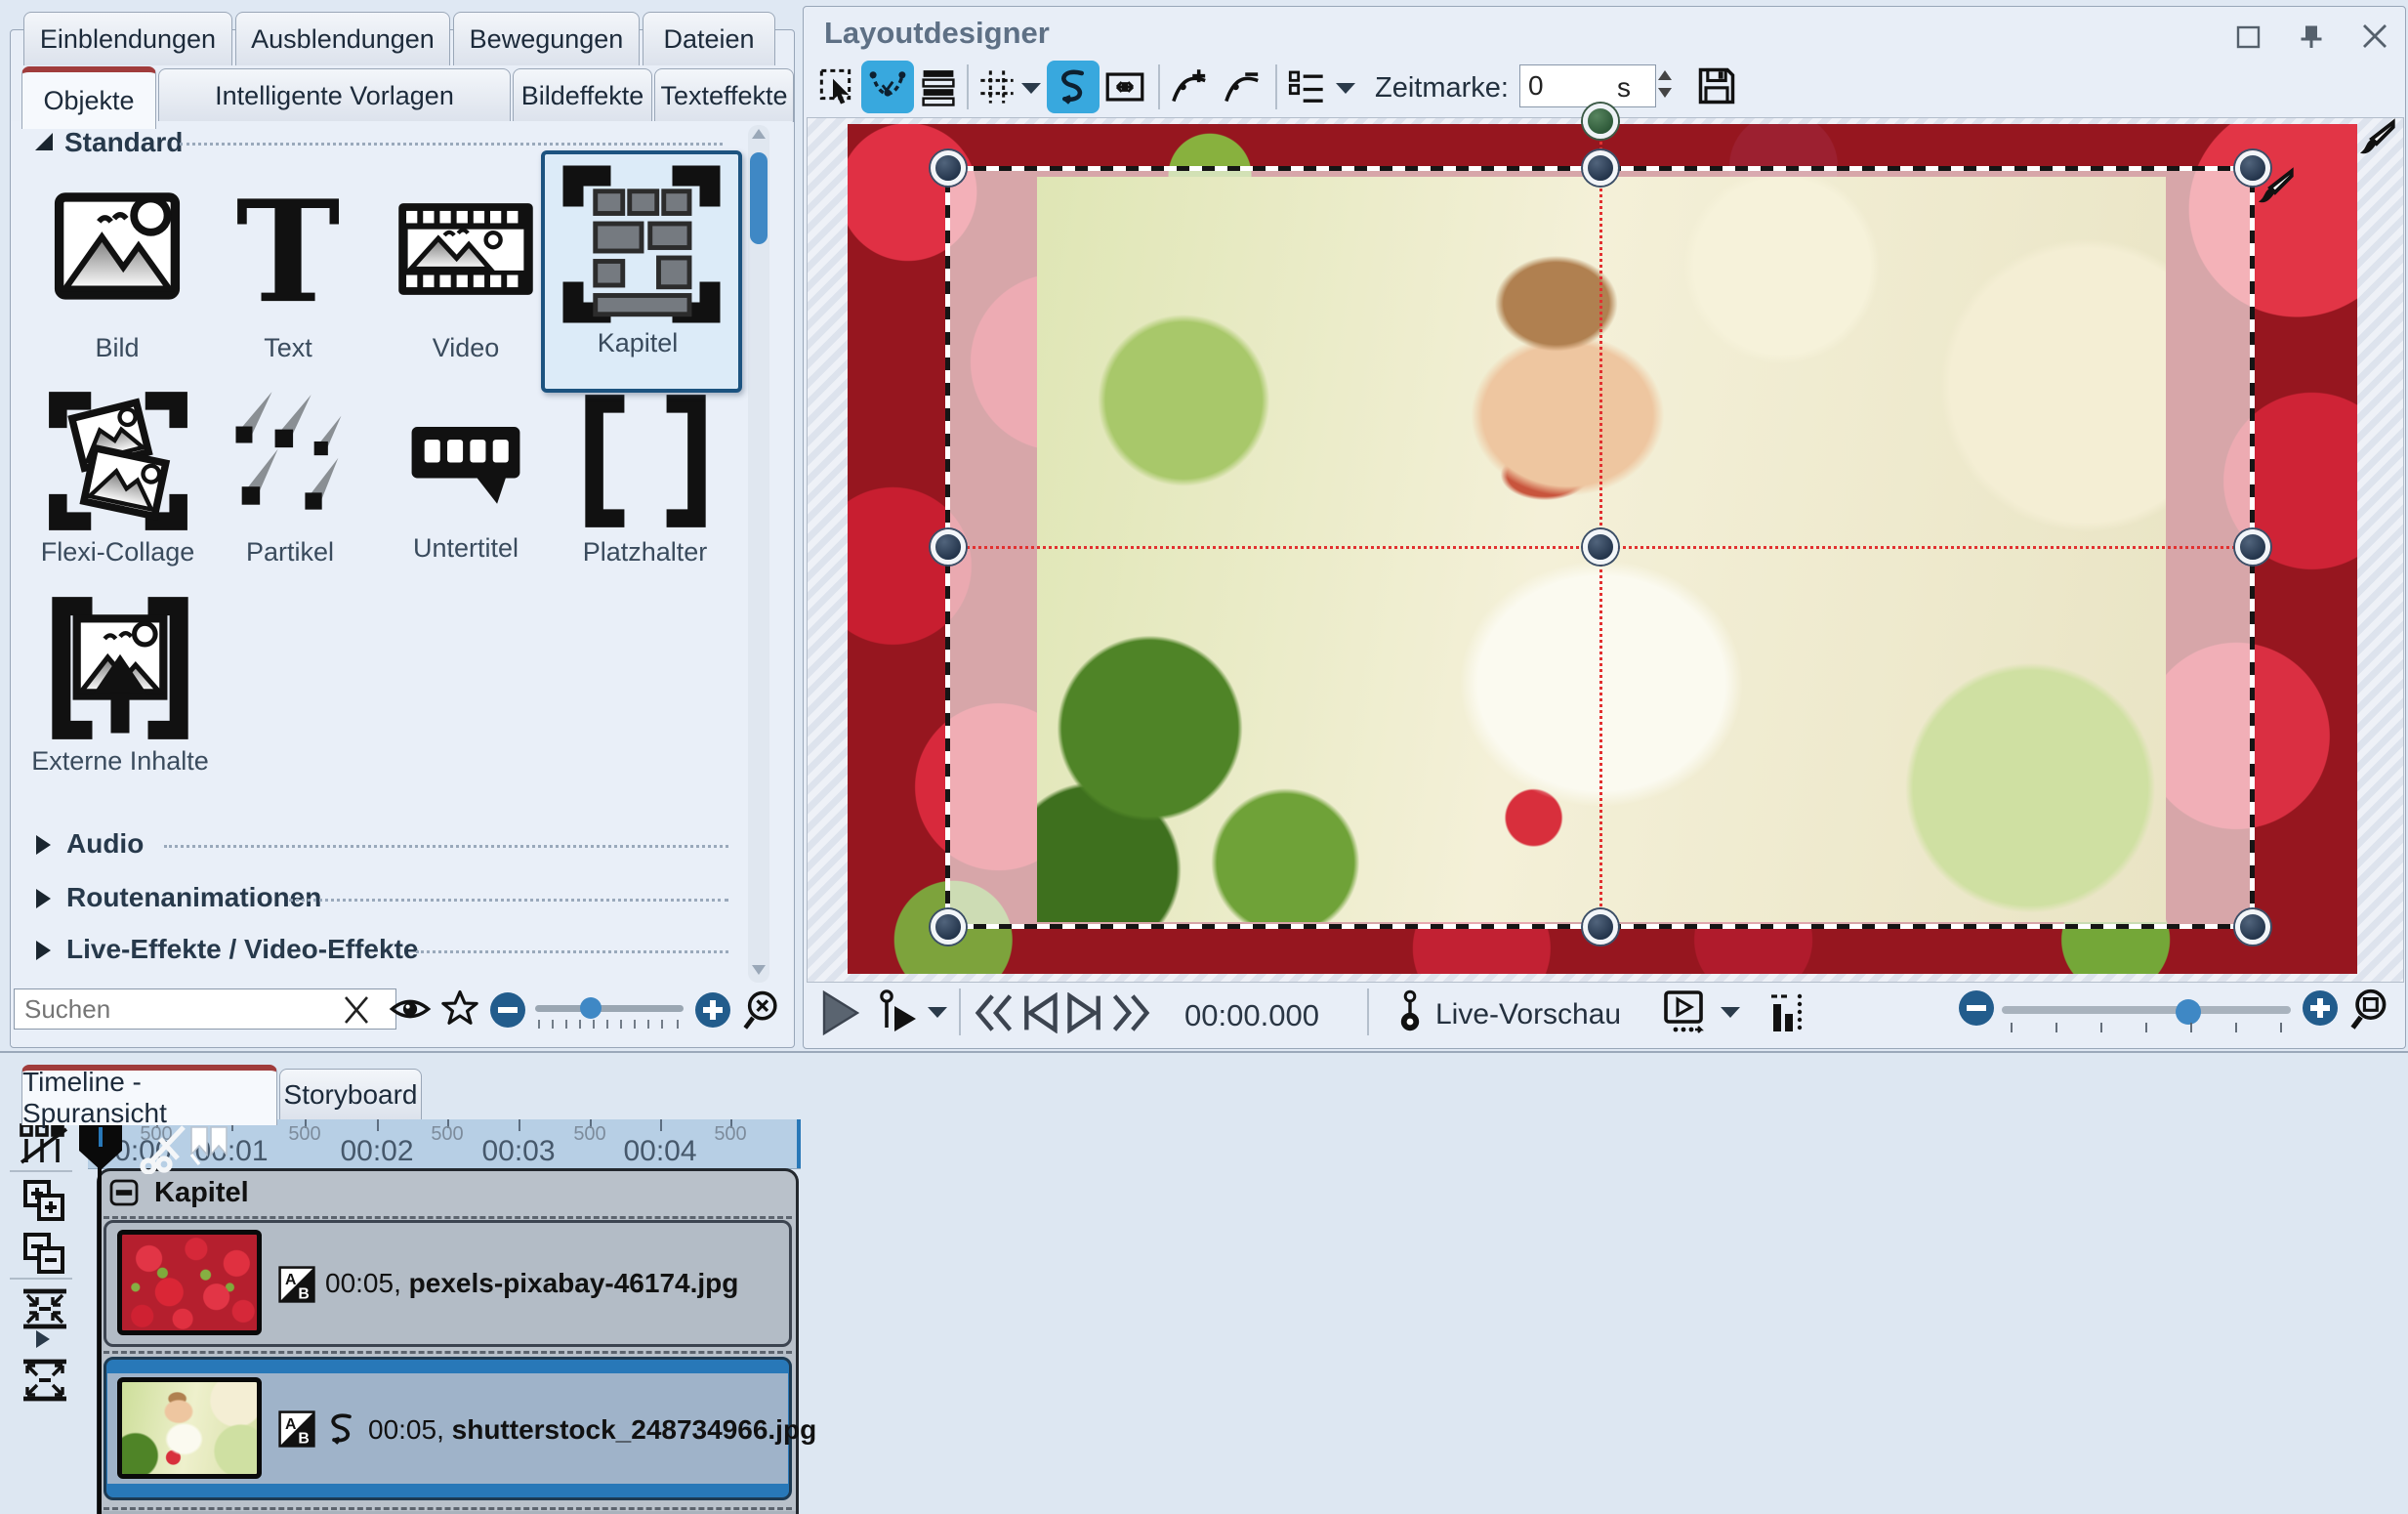  Describe the element at coordinates (288, 347) in the screenshot. I see `object-item-label: Text` at that location.